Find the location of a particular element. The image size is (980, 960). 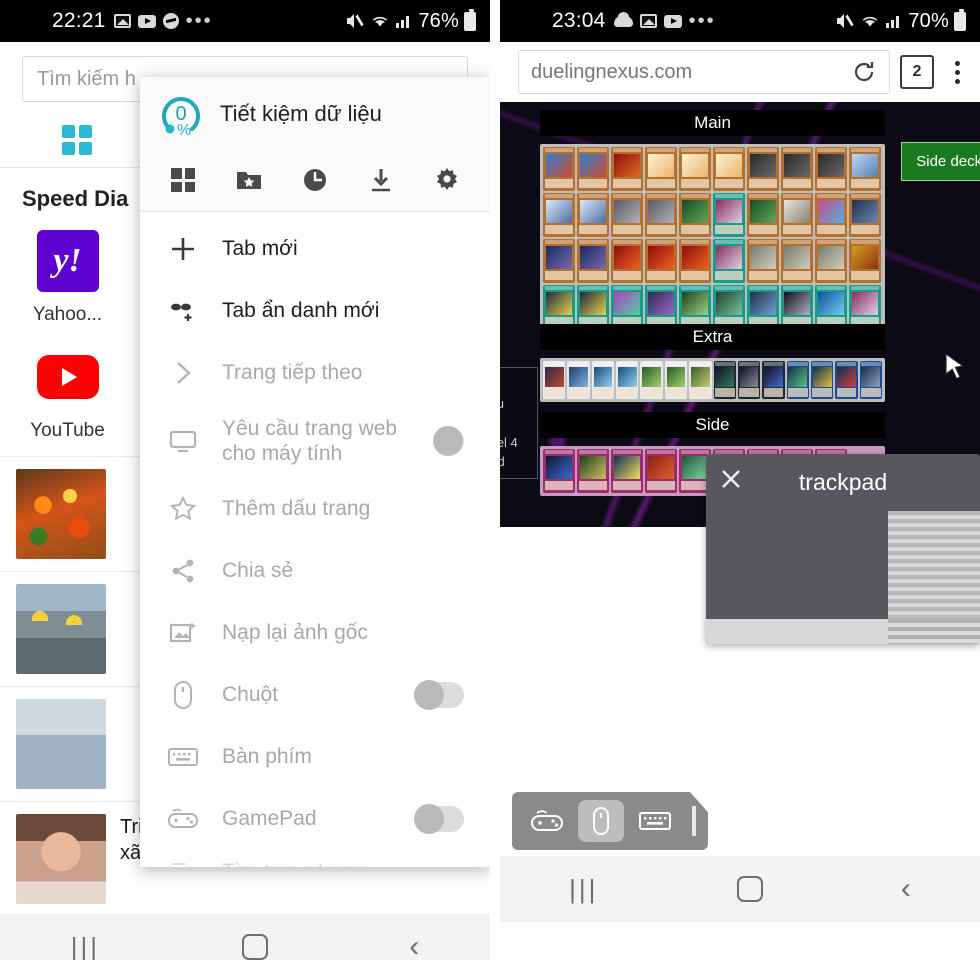

speed-dial-icon is located at coordinates (183, 180).